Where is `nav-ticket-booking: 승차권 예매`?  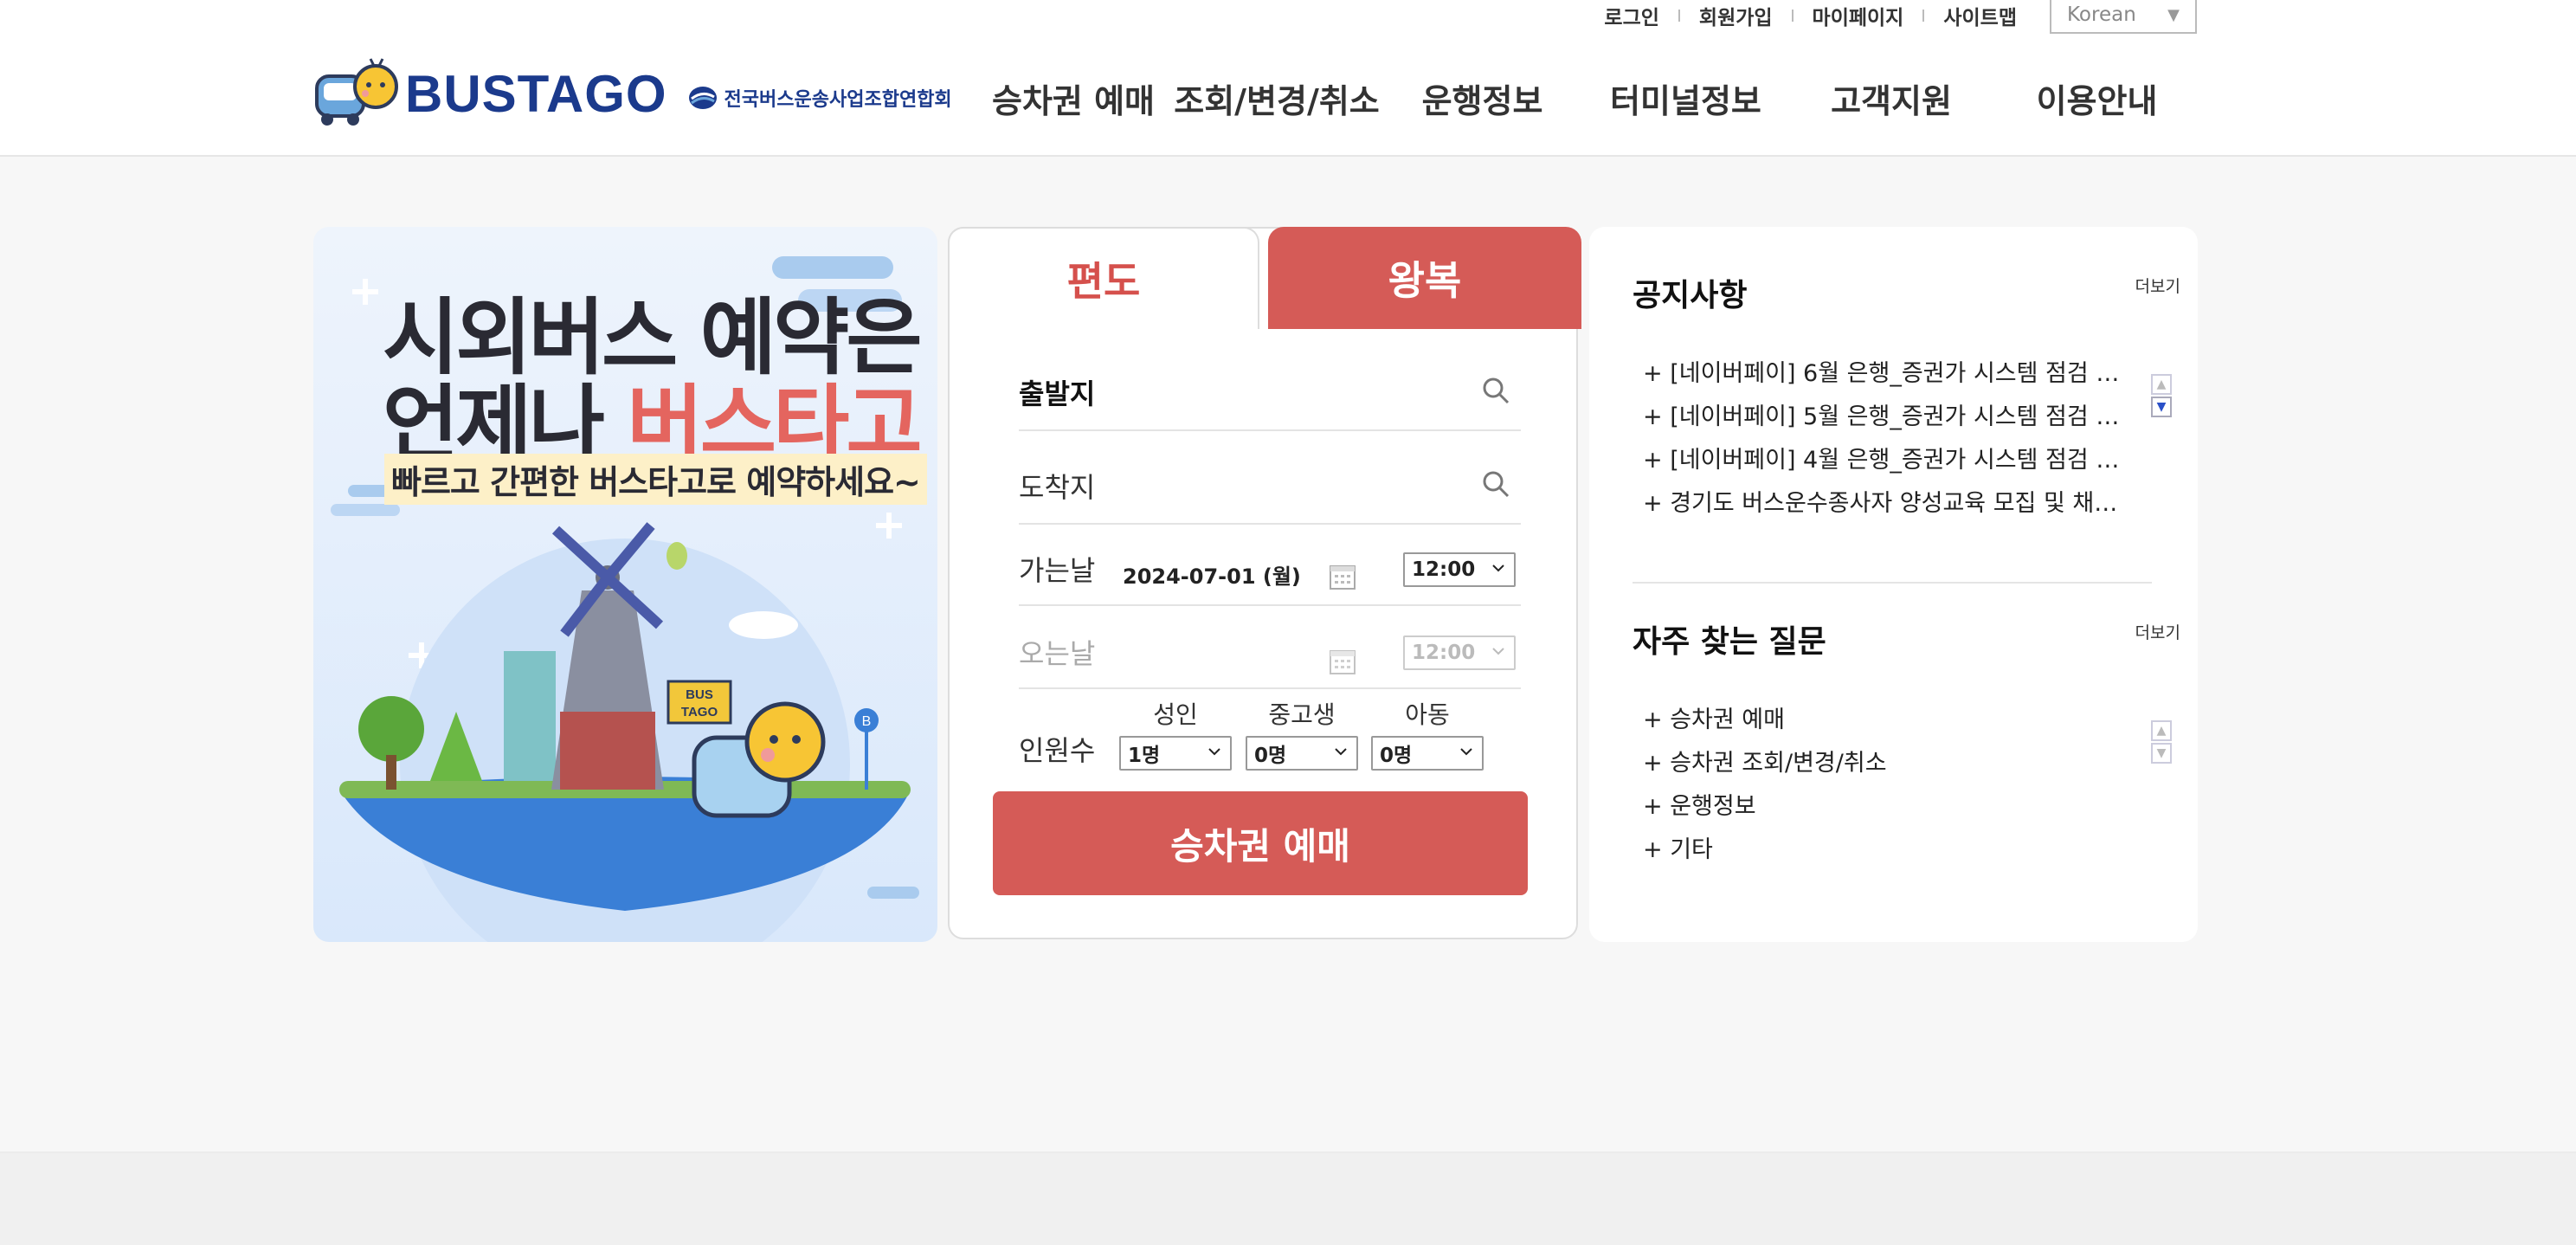 nav-ticket-booking: 승차권 예매 is located at coordinates (1073, 98).